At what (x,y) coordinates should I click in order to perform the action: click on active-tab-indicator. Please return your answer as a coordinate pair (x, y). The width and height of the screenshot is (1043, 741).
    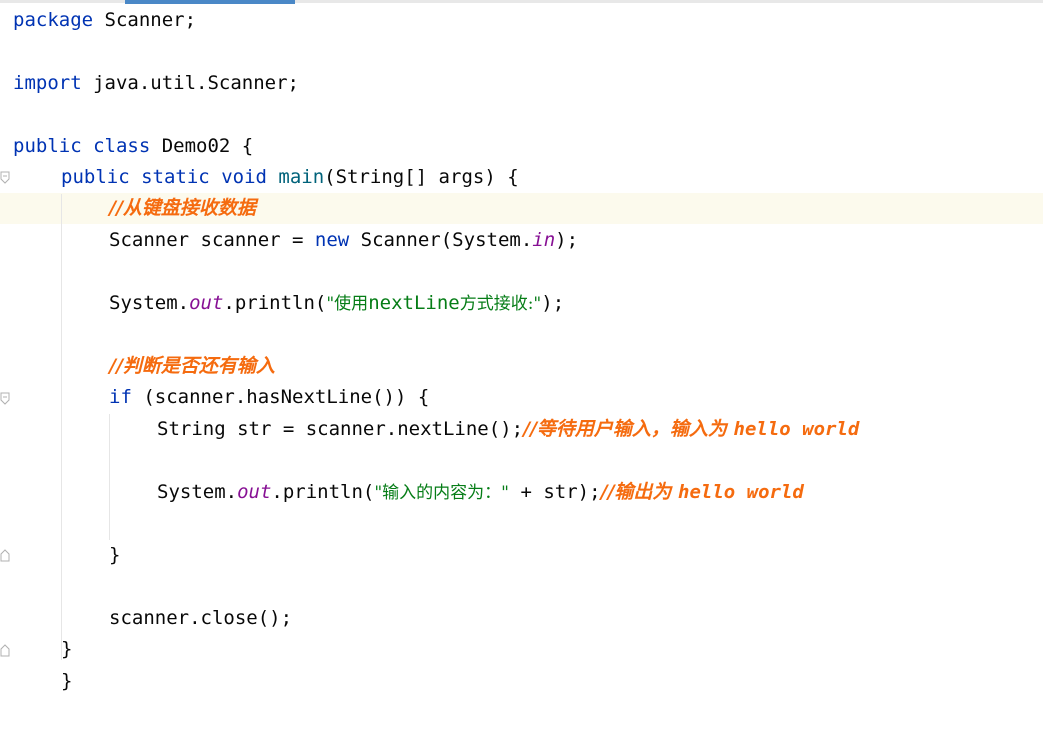
    Looking at the image, I should click on (210, 2).